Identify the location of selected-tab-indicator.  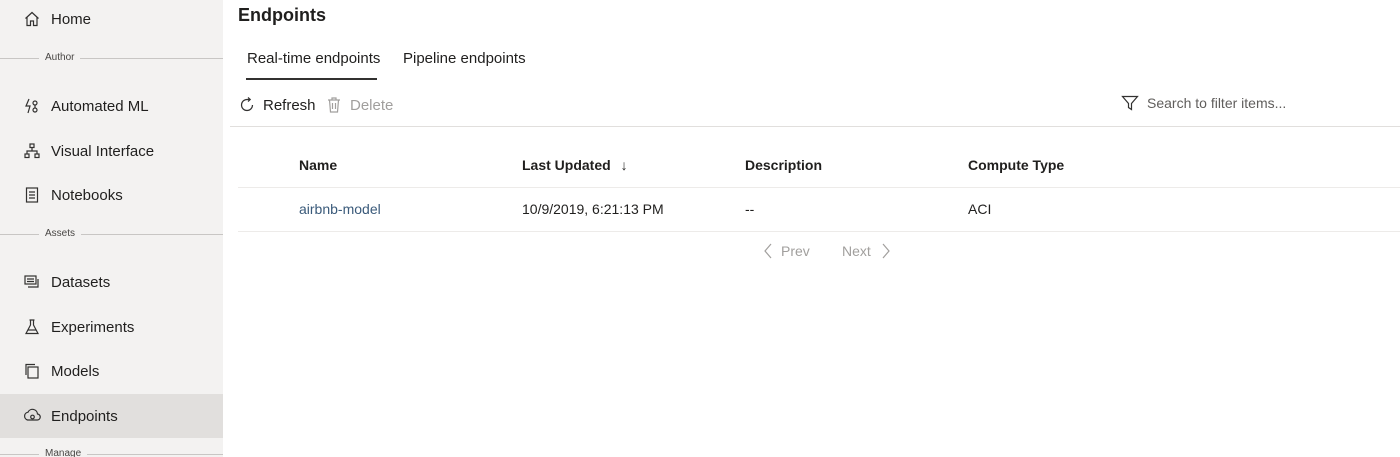
(311, 79).